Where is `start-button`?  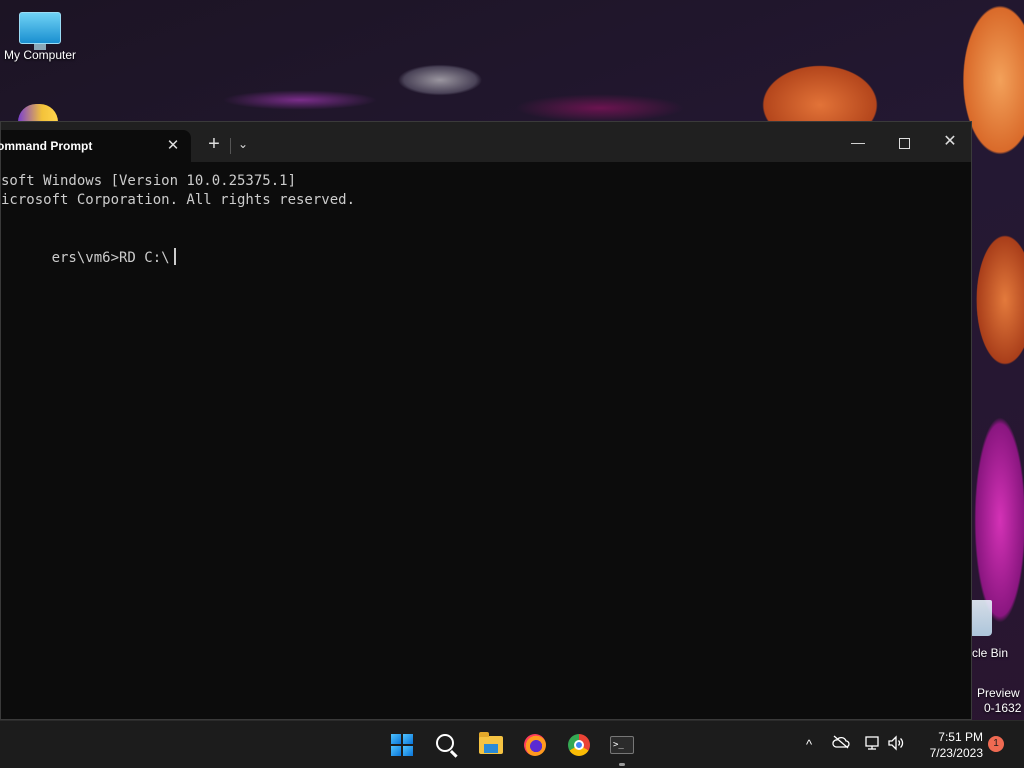 start-button is located at coordinates (402, 745).